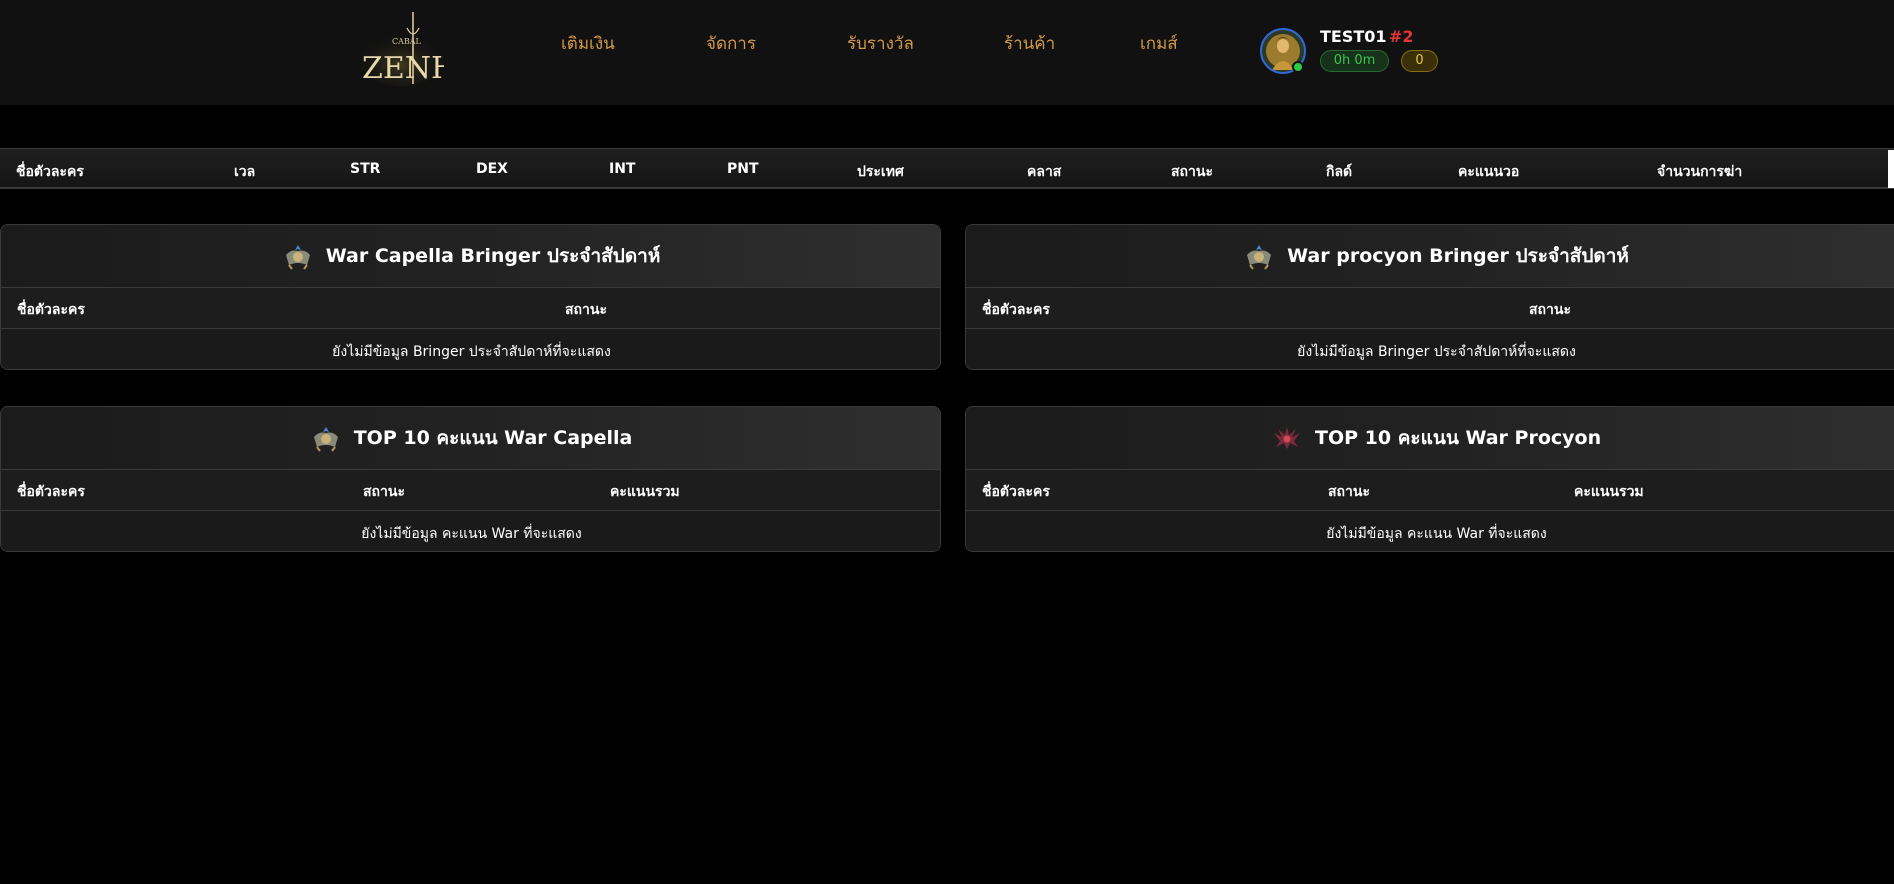 The image size is (1894, 884). Describe the element at coordinates (244, 172) in the screenshot. I see `col-level: เวล` at that location.